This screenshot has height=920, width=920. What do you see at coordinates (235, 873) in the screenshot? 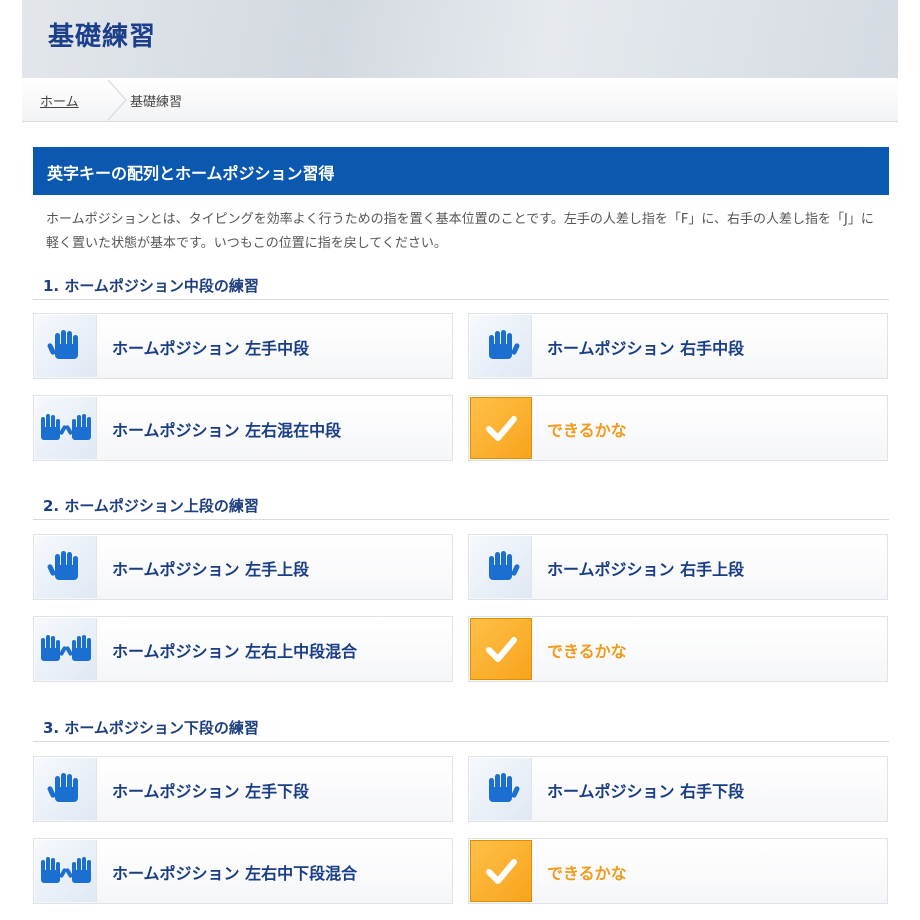
I see `lesson-label: ホームポジション 左右中下段混合` at bounding box center [235, 873].